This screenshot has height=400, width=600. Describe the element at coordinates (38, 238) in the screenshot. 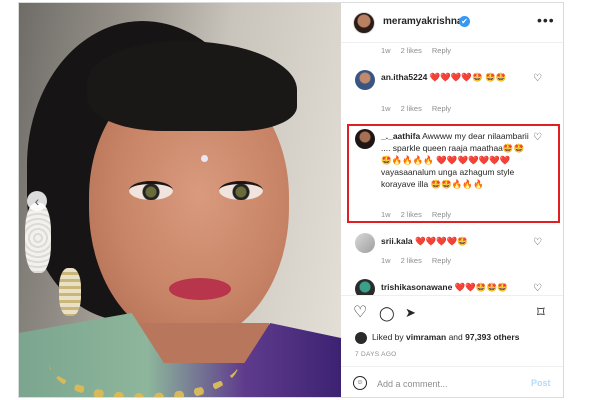

I see `photo-hair-flower` at that location.